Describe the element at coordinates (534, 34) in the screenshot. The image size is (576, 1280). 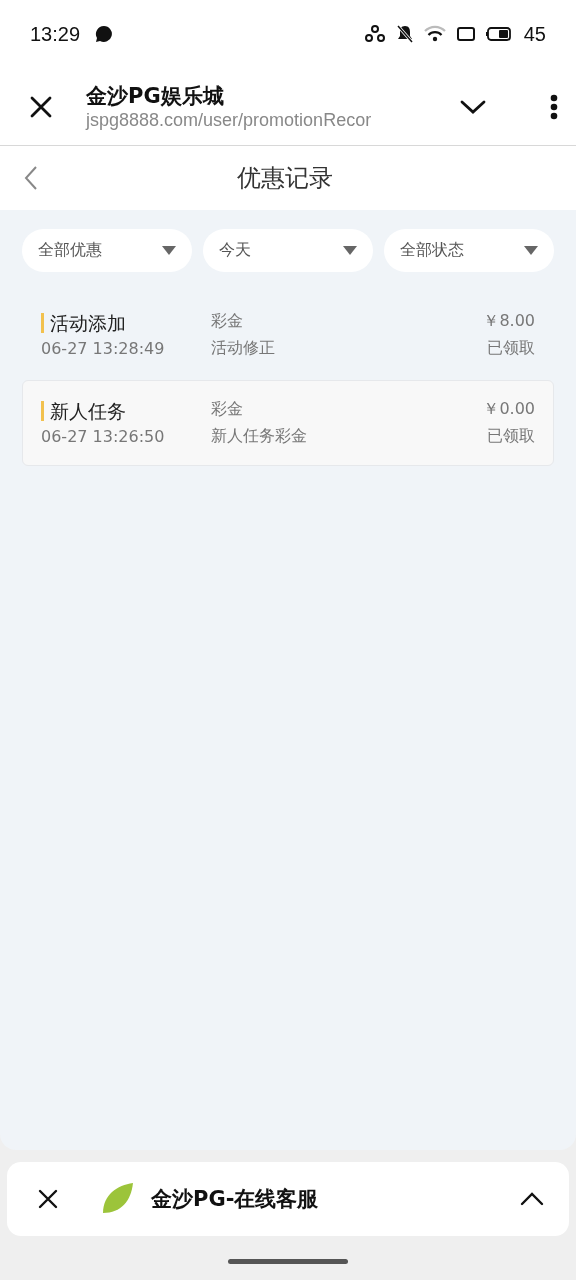
I see `battery-level: 45` at that location.